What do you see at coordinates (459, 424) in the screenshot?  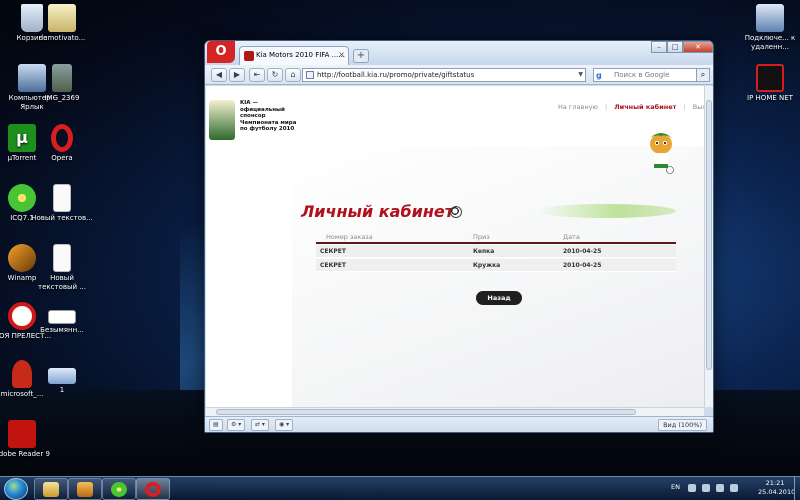 I see `status-bar: ▤ ⚙ ▾ ⇄ ▾ ◉ ▾ Вид (100%)` at bounding box center [459, 424].